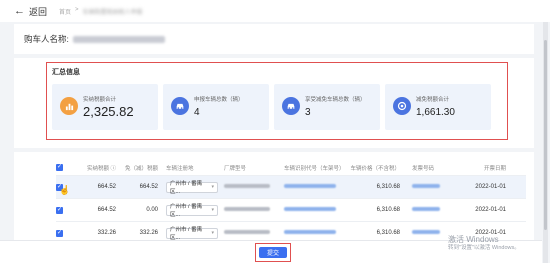 This screenshot has width=550, height=263. What do you see at coordinates (545, 135) in the screenshot?
I see `scrollbar-thumb` at bounding box center [545, 135].